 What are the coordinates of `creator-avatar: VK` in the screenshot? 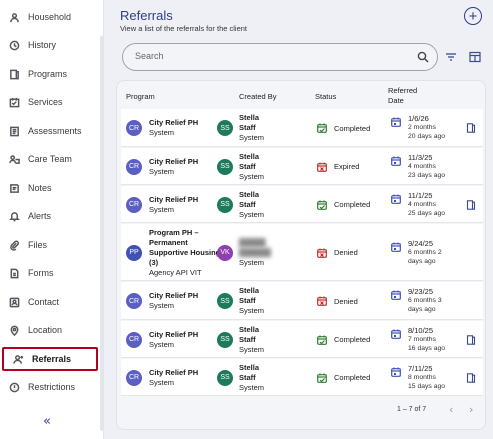 It's located at (225, 252).